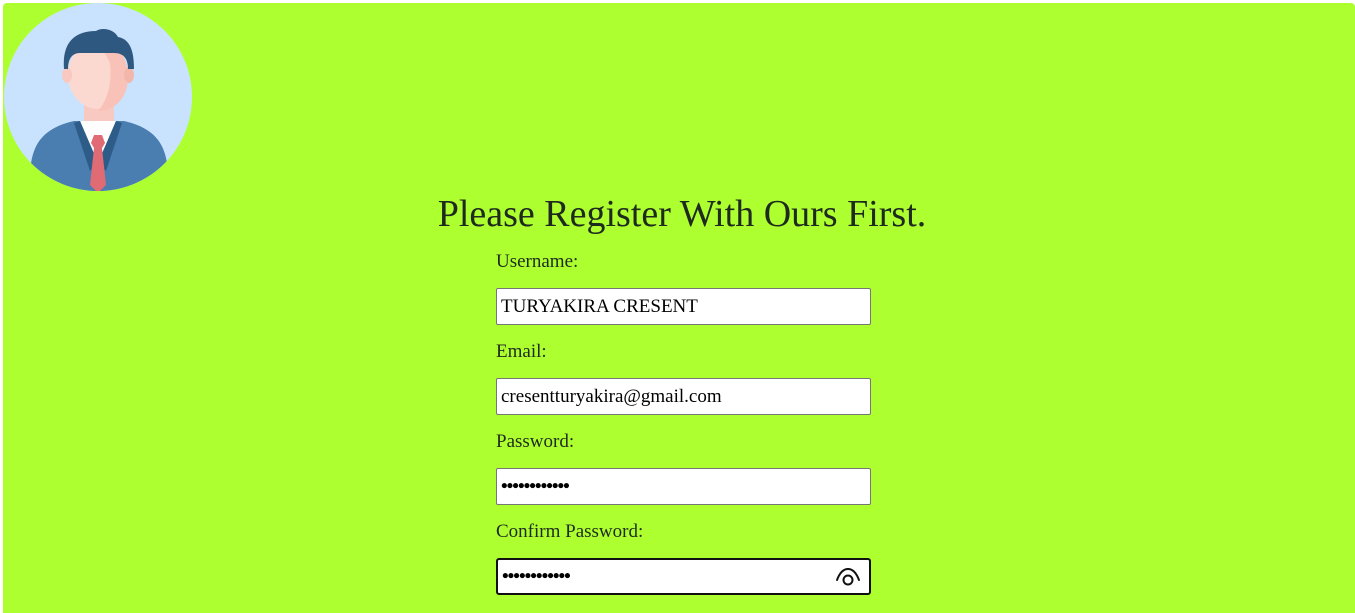 This screenshot has height=613, width=1355. I want to click on user-avatar-icon, so click(98, 97).